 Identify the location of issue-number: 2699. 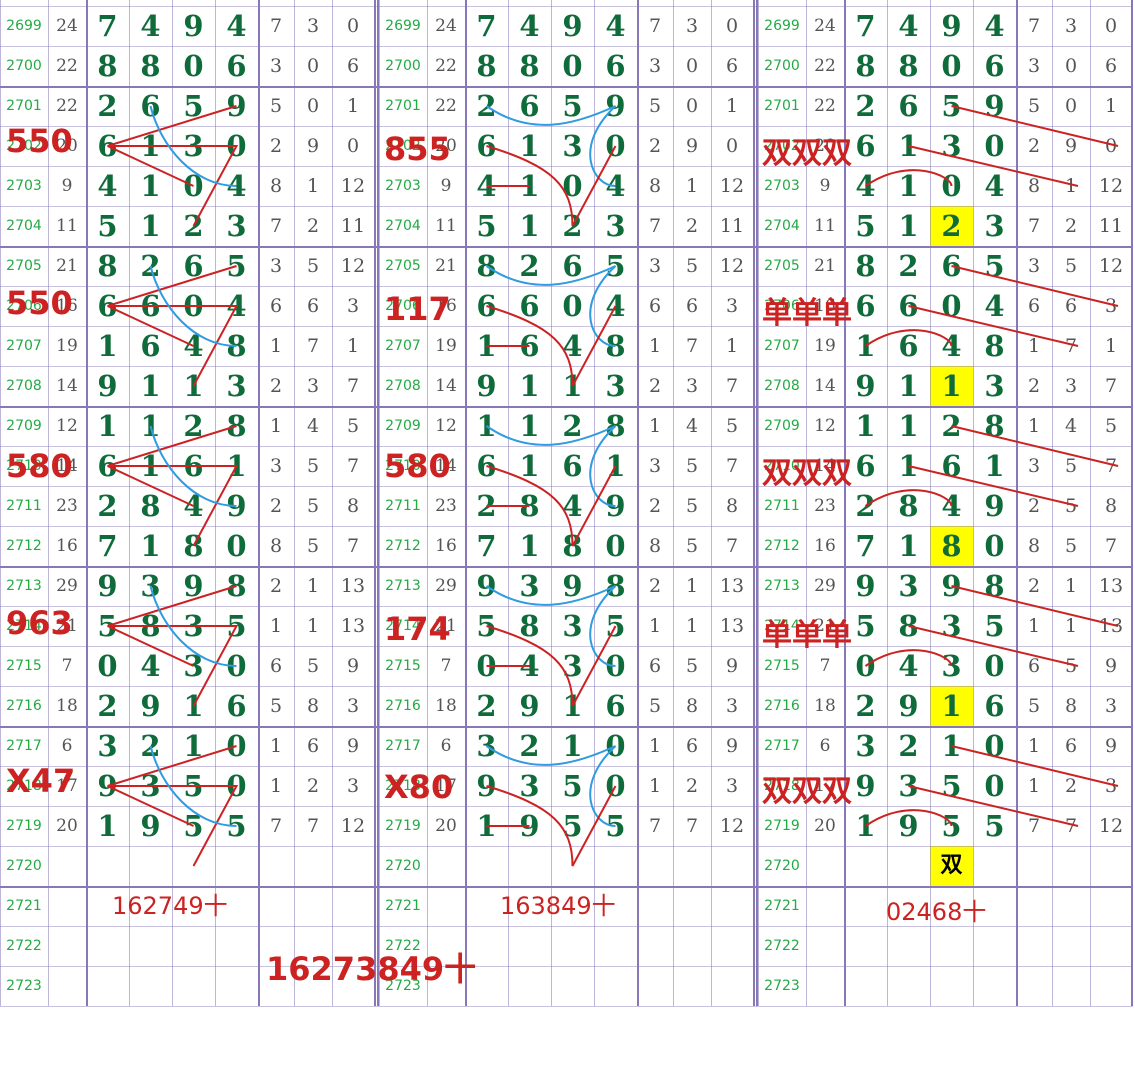
(782, 26).